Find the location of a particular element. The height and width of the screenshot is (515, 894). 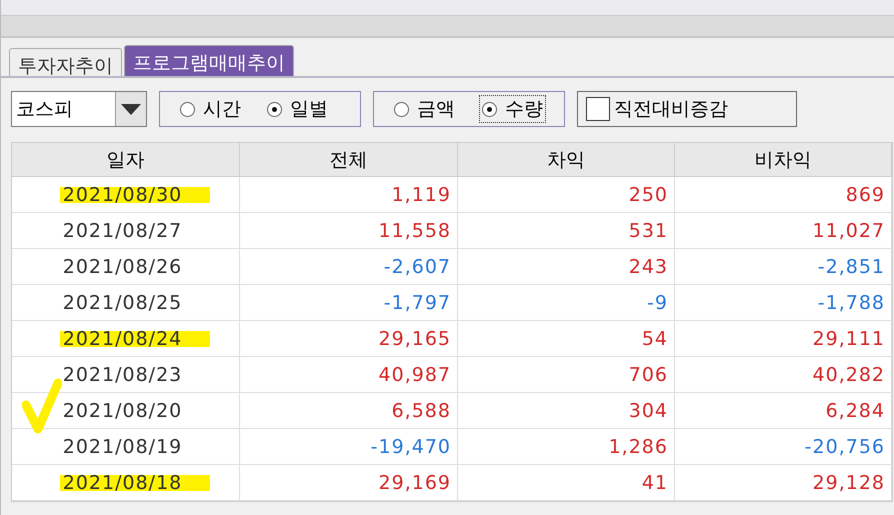

table-cell: 2021/08/23 is located at coordinates (122, 375).